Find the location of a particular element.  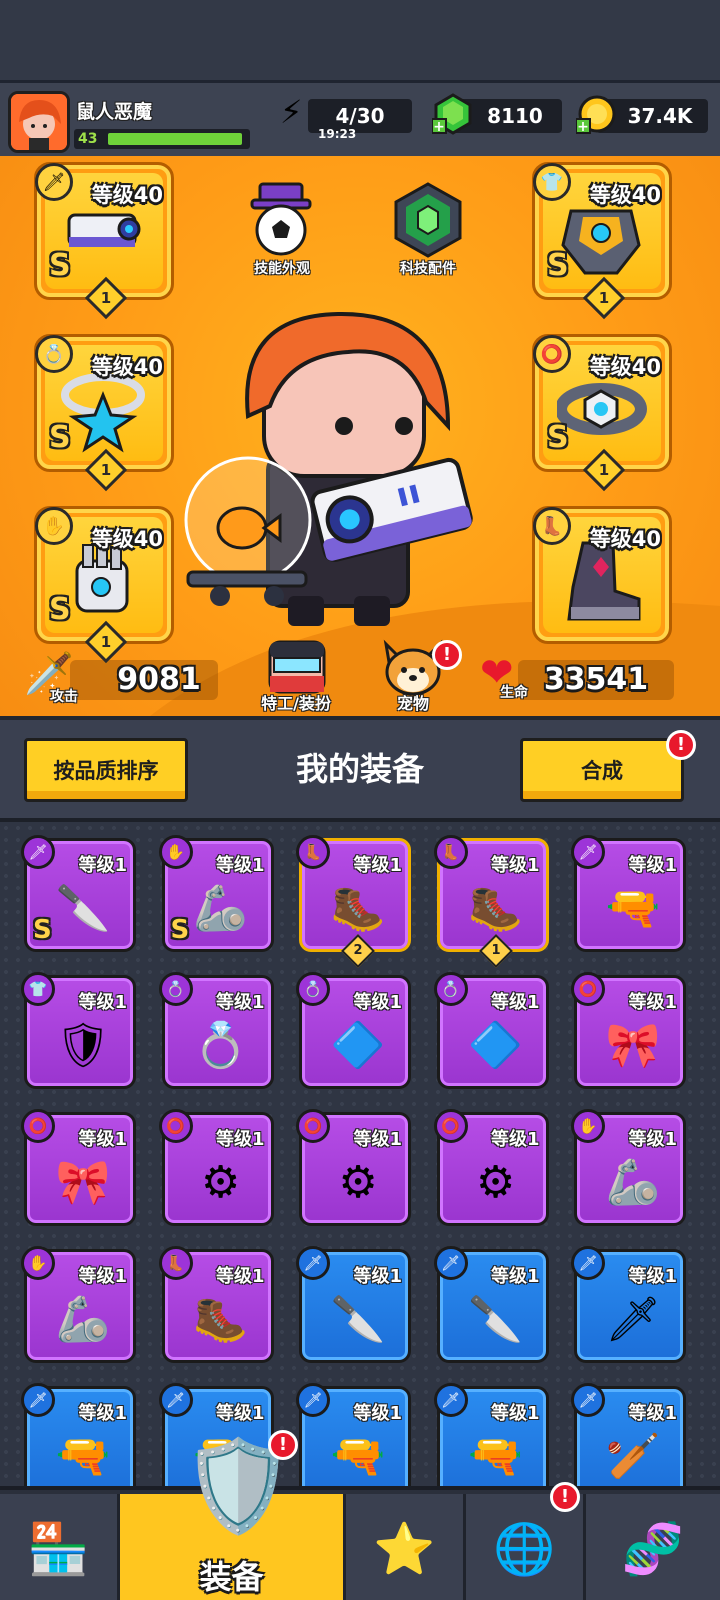

item-art-icon: 🥾 is located at coordinates (495, 908).